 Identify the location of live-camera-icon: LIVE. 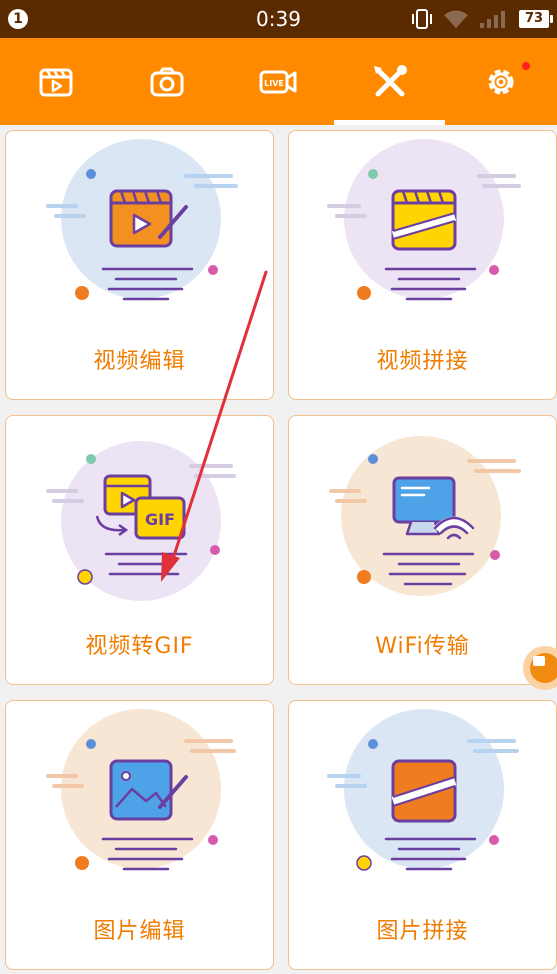
(277, 81).